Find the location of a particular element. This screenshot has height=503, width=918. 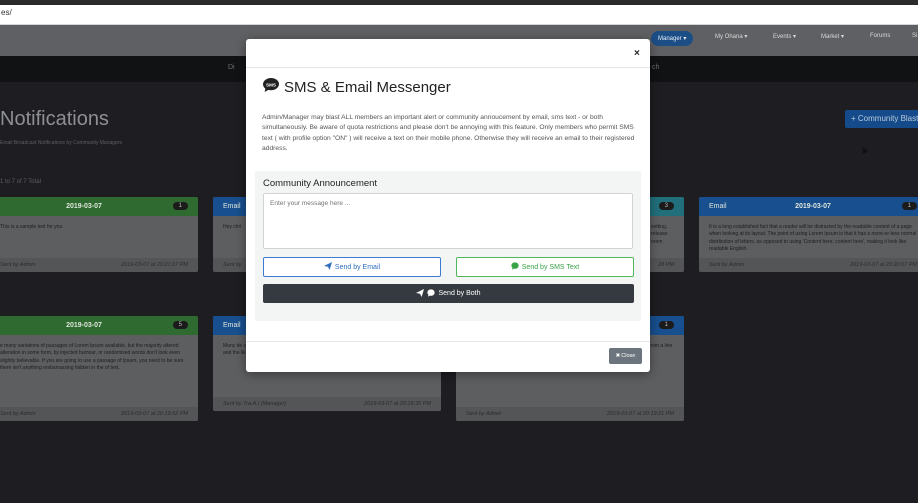

modal-header-divider is located at coordinates (448, 67).